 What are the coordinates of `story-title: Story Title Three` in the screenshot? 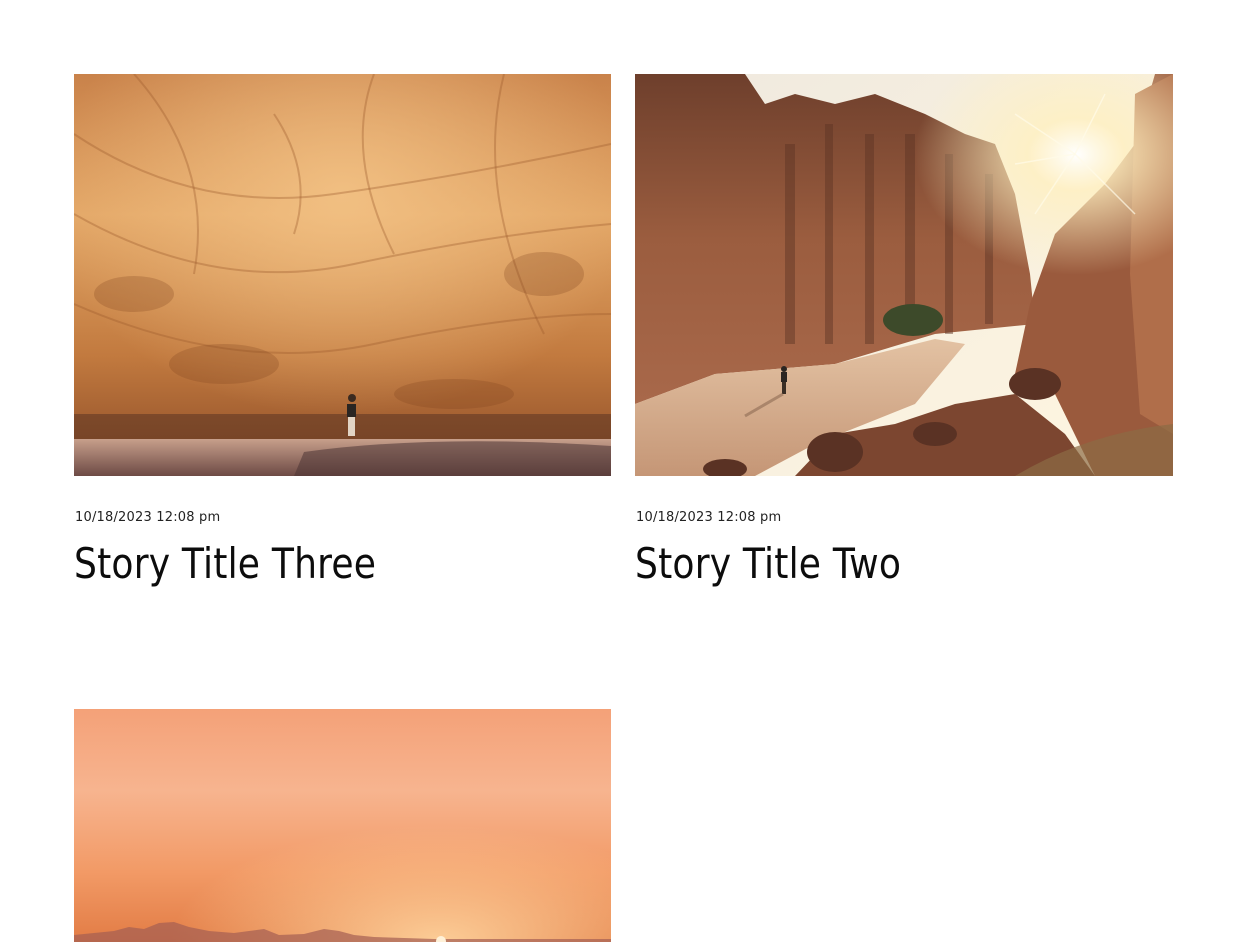 It's located at (305, 563).